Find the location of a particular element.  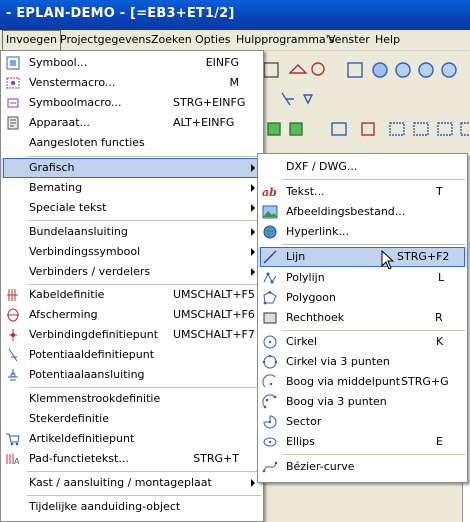

toolbar-area is located at coordinates (366, 102).